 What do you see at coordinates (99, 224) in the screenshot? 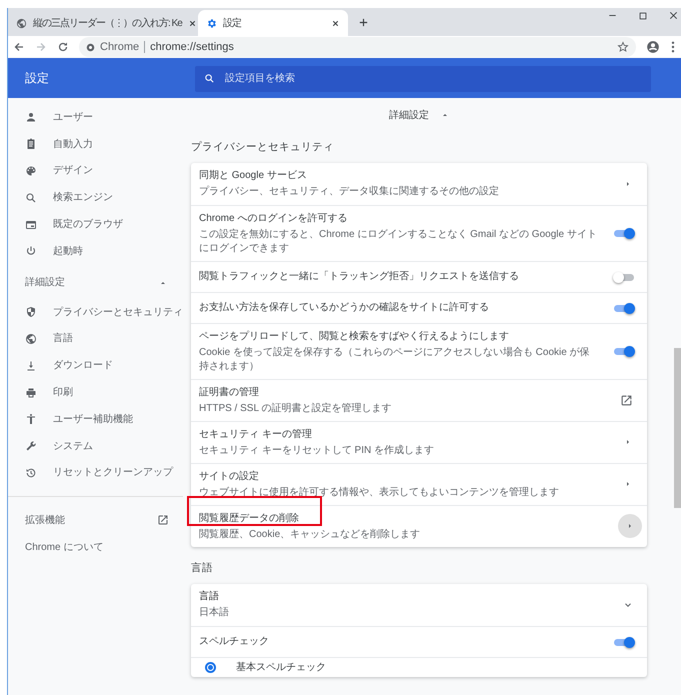
I see `sidebar-item: 既定のブラウザ` at bounding box center [99, 224].